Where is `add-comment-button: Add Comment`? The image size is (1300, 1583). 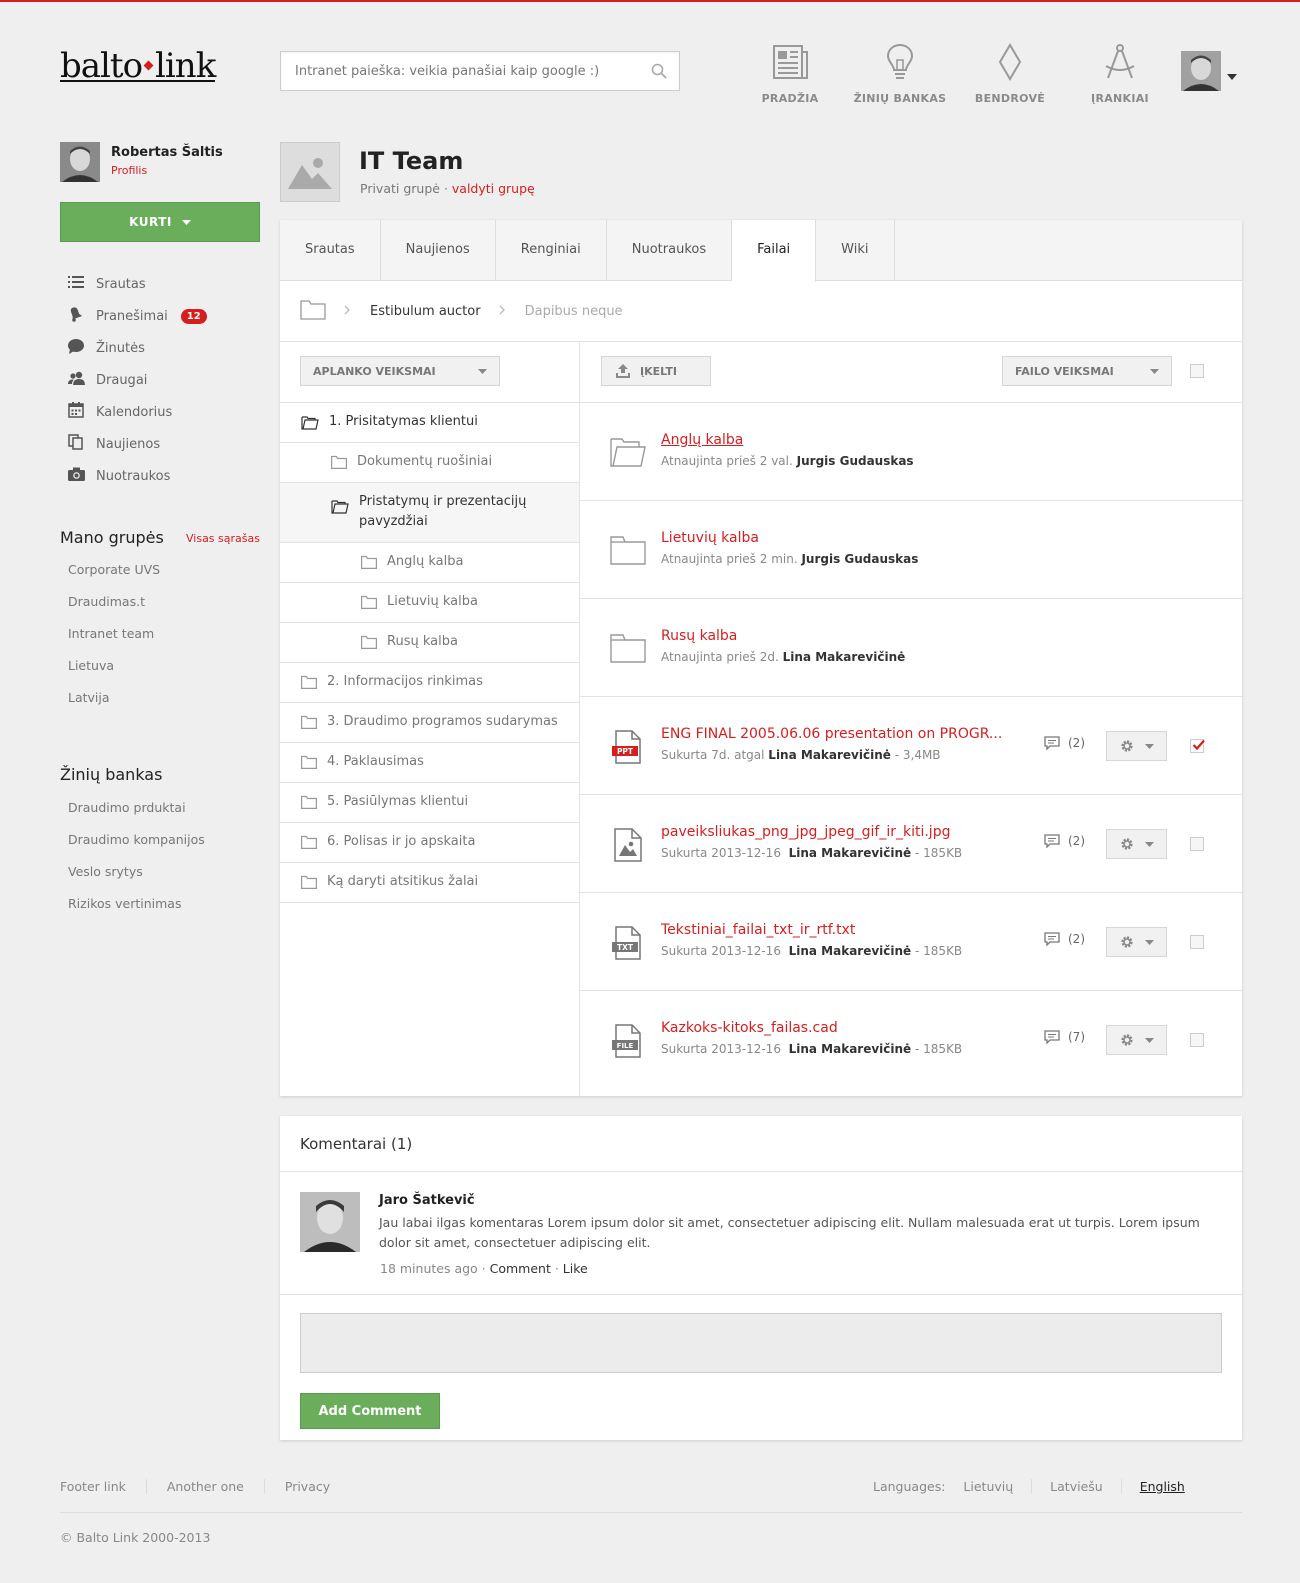
add-comment-button: Add Comment is located at coordinates (370, 1411).